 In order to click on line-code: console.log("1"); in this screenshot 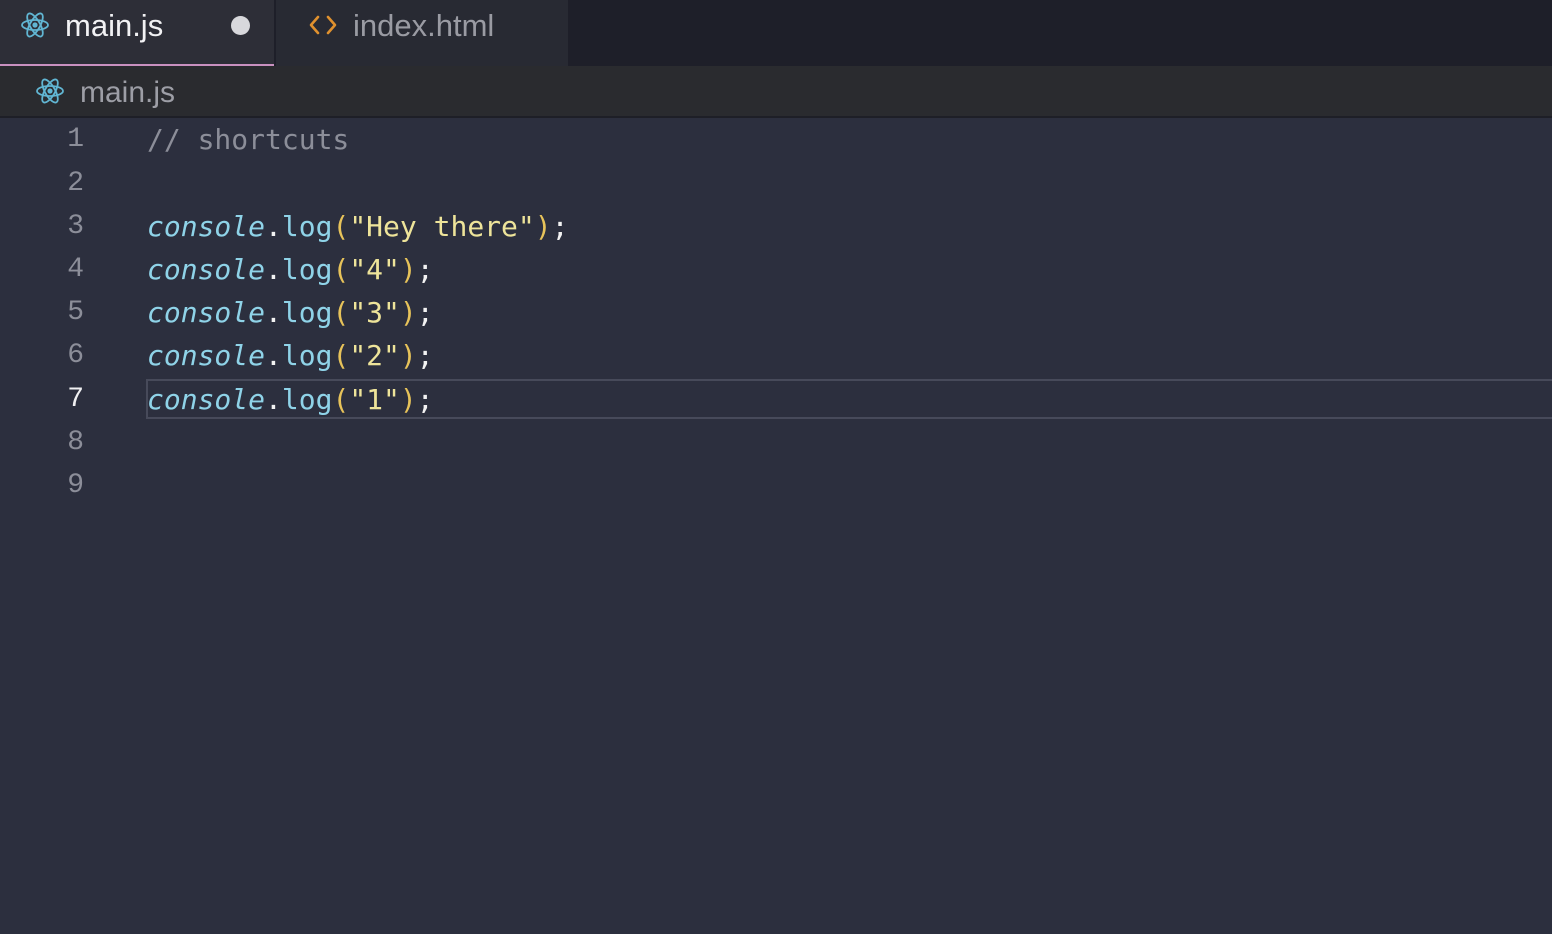, I will do `click(290, 399)`.